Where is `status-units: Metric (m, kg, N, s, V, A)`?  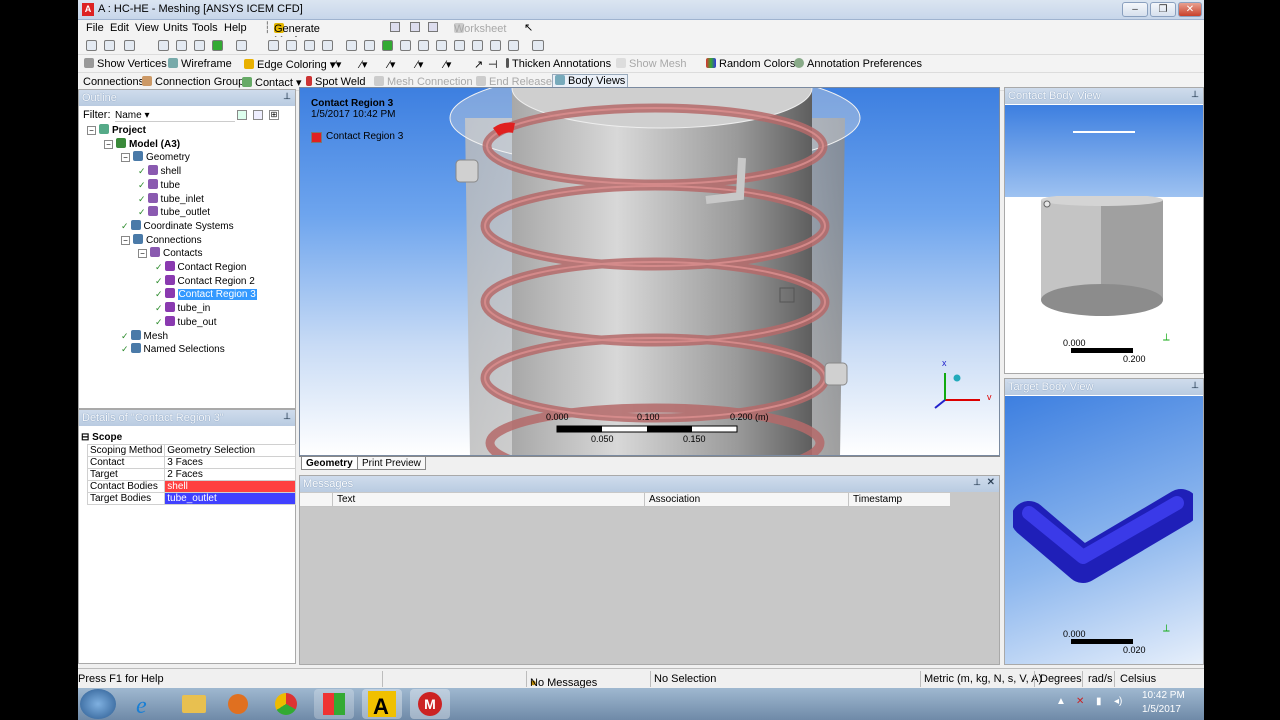
status-units: Metric (m, kg, N, s, V, A) is located at coordinates (983, 679).